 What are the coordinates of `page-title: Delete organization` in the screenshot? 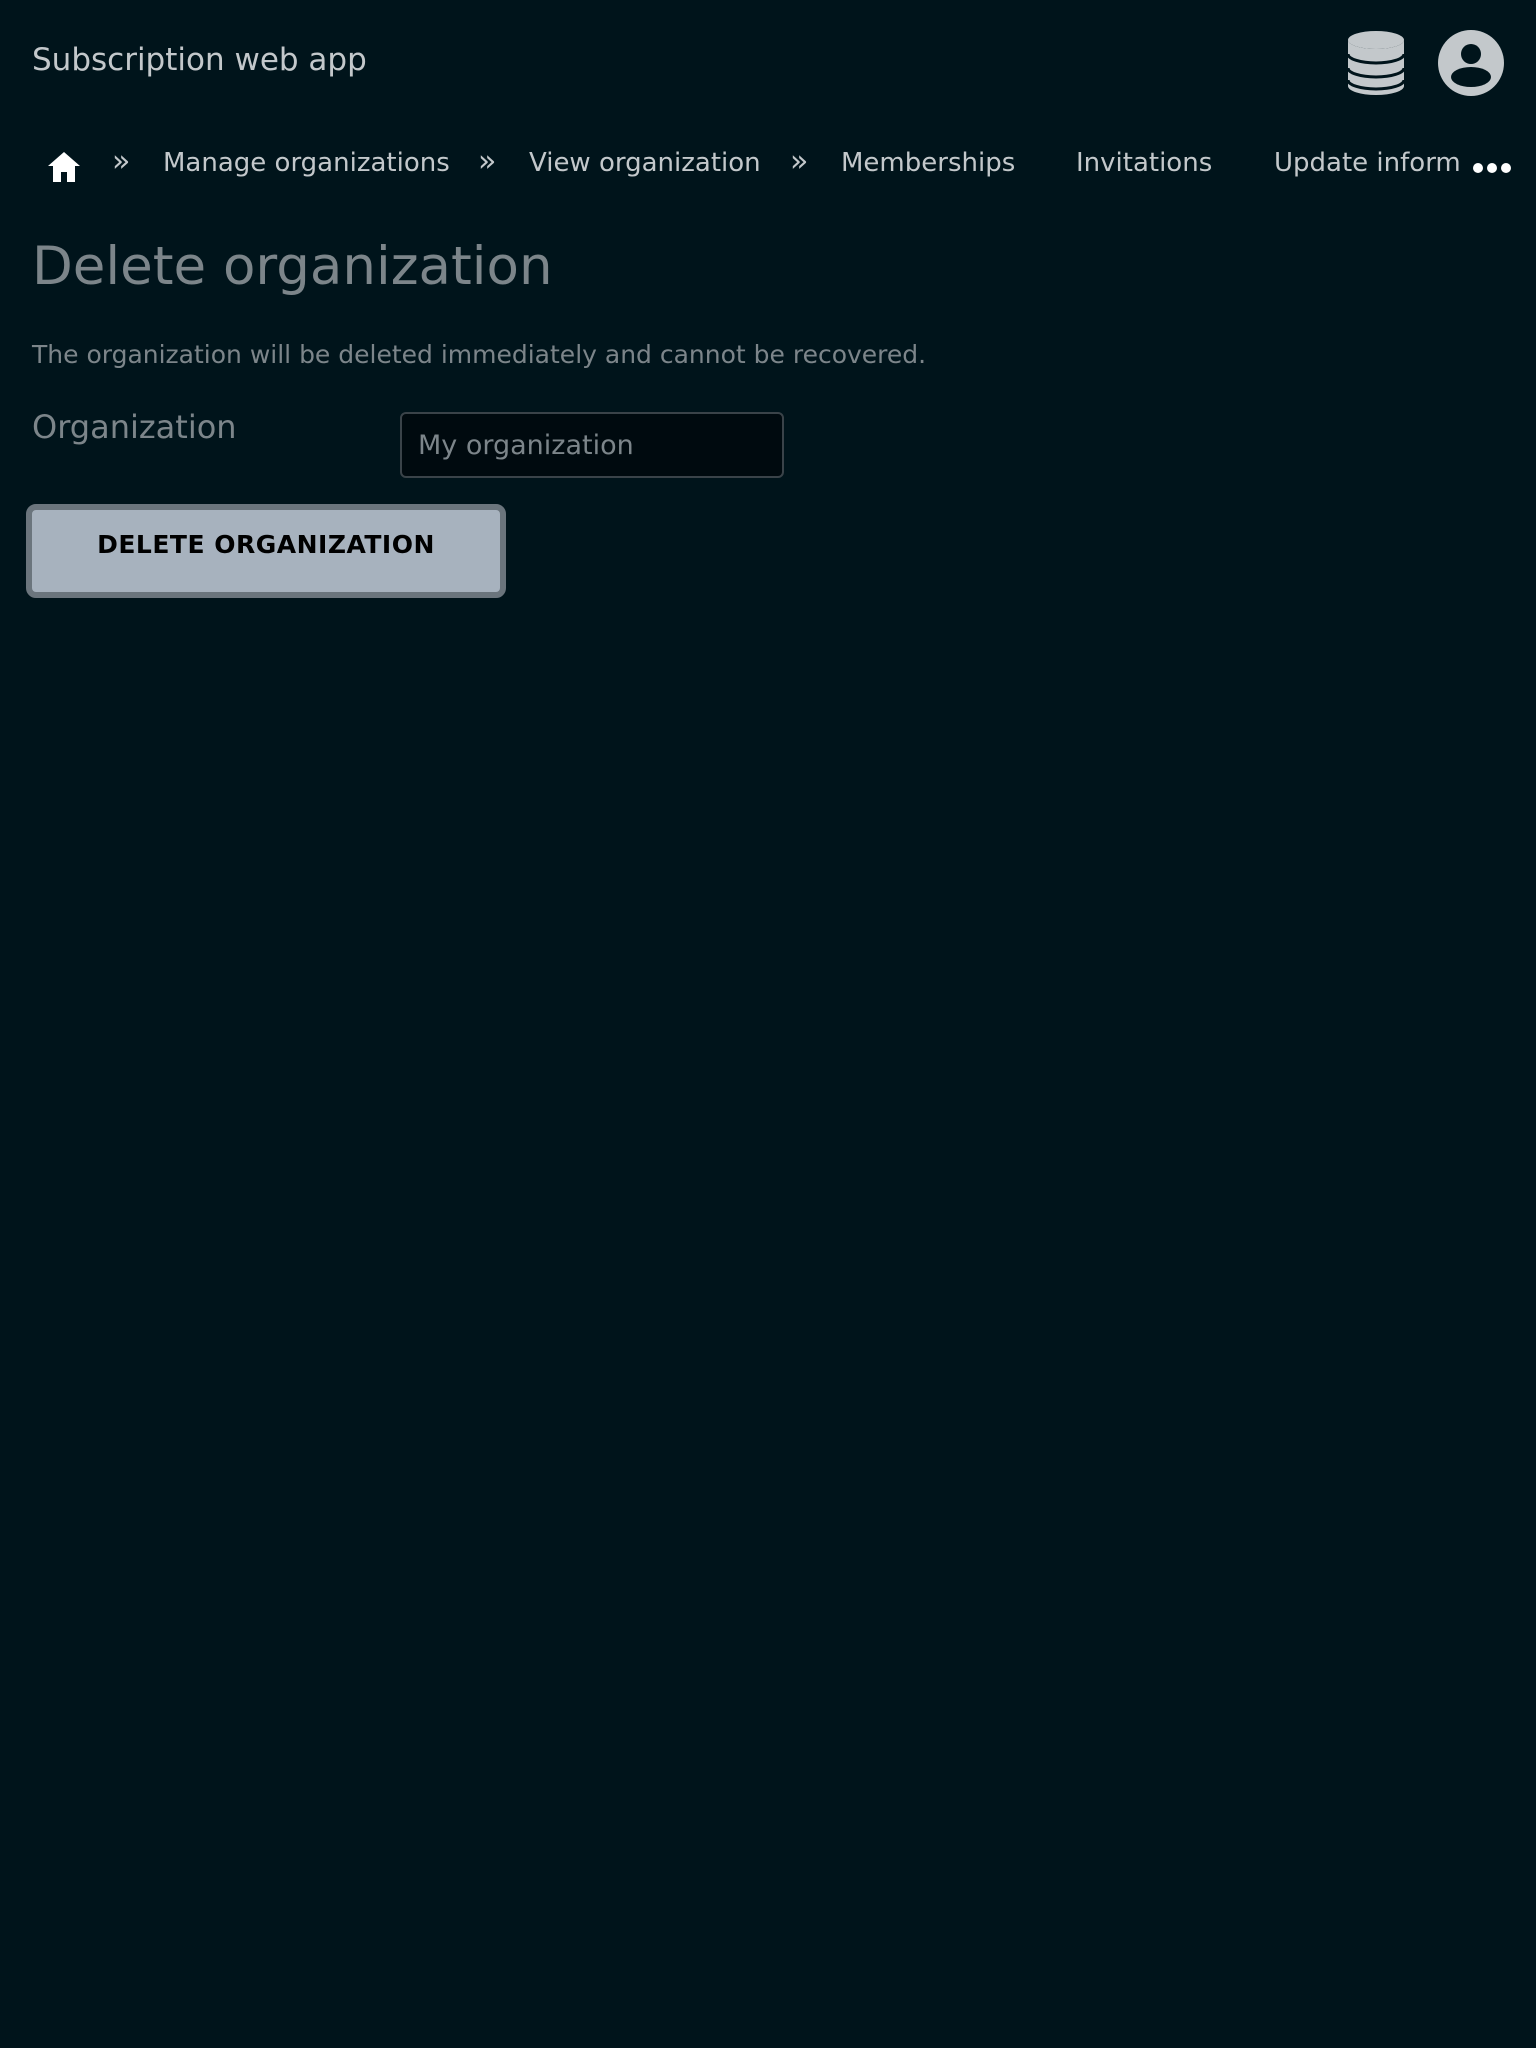 It's located at (292, 266).